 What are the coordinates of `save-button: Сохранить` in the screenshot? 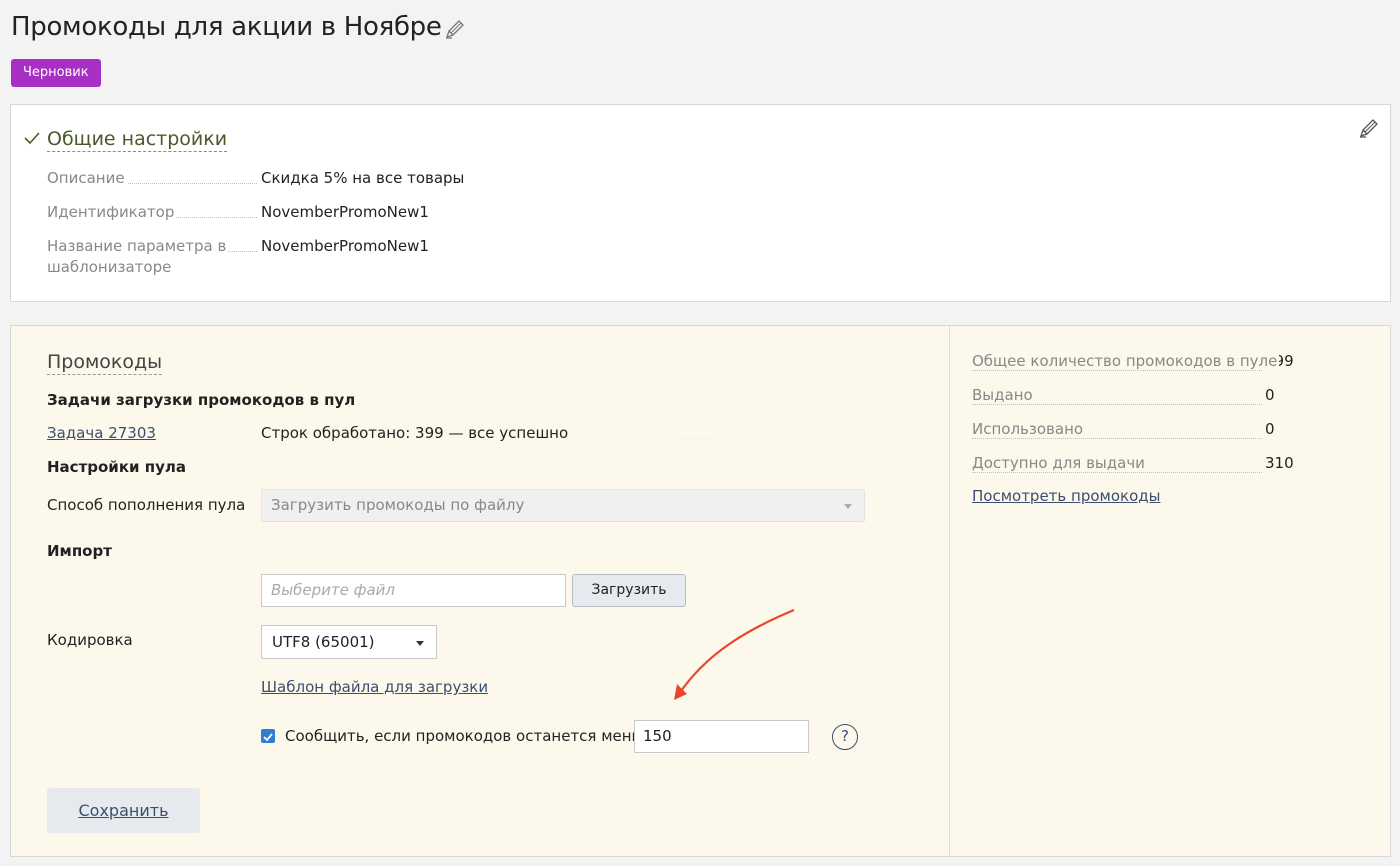 It's located at (123, 810).